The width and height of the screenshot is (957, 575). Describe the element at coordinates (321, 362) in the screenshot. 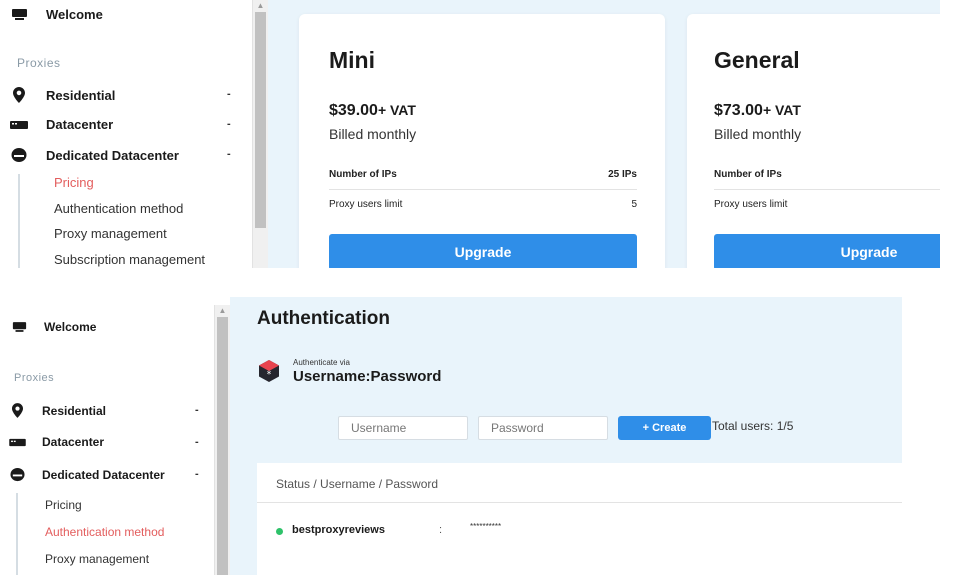

I see `auth-via-label: Authenticate via` at that location.